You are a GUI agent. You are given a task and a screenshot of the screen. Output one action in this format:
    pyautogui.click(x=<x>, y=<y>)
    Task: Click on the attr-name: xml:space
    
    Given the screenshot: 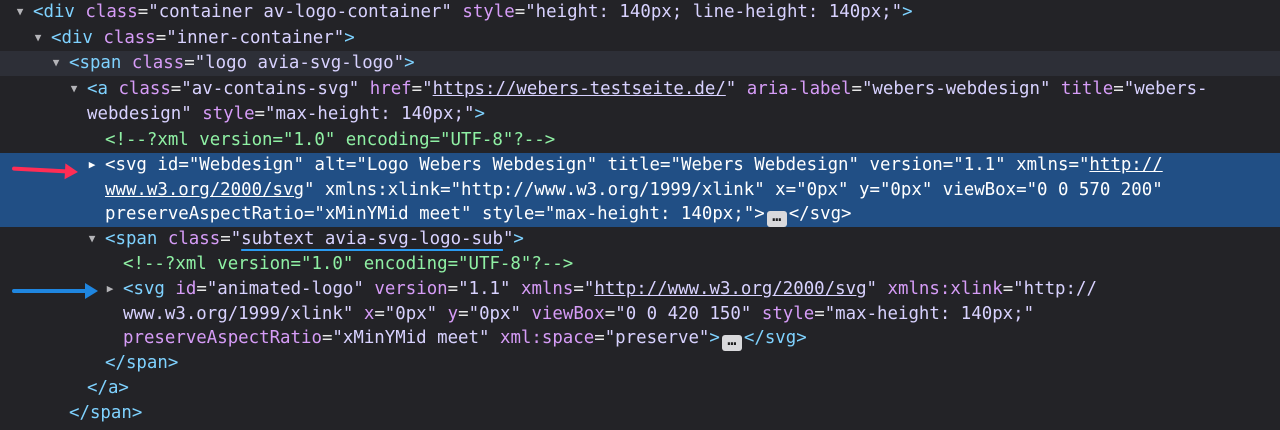 What is the action you would take?
    pyautogui.click(x=547, y=338)
    